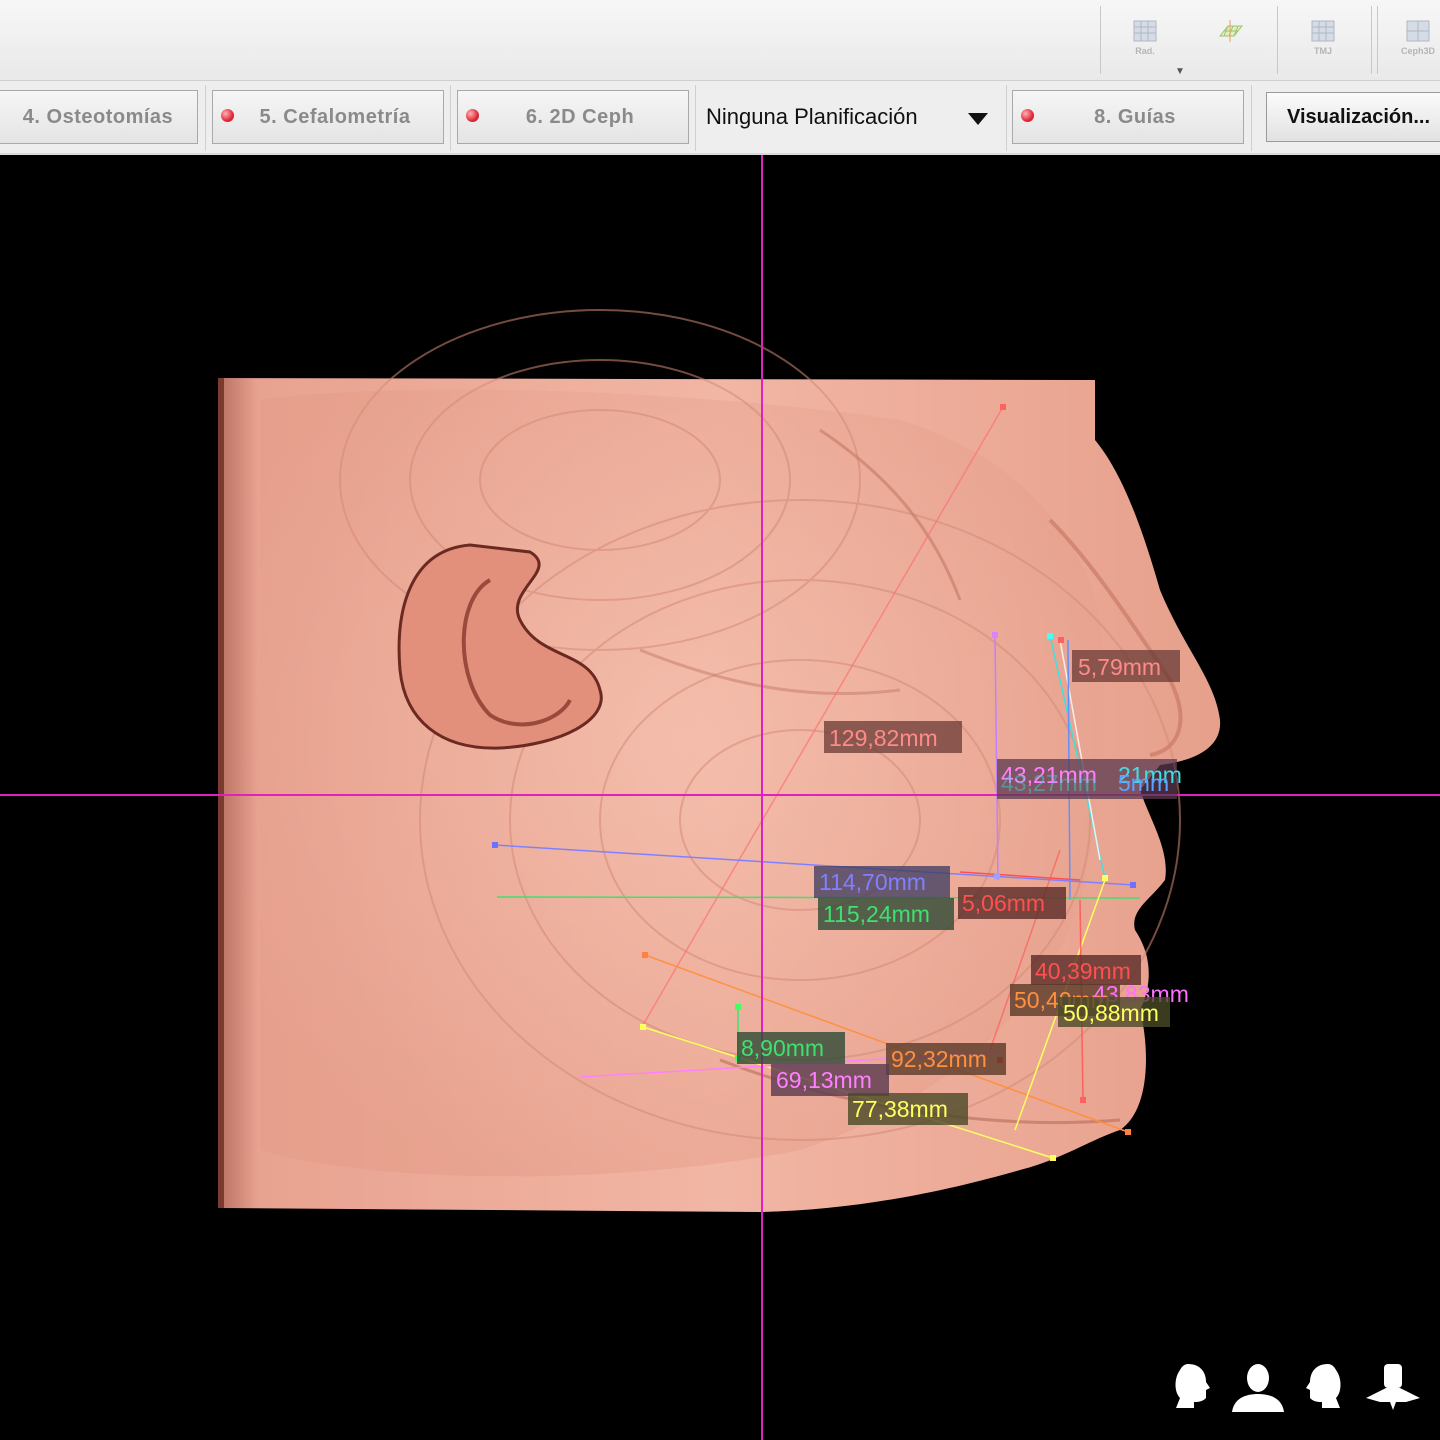 The image size is (1440, 1440). I want to click on tab-osteotomias-label: 4. Osteotomías, so click(98, 116).